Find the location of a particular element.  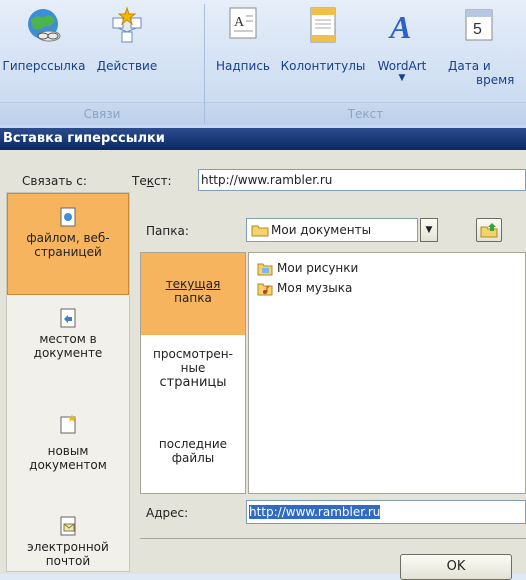

up-folder-icon is located at coordinates (489, 230).